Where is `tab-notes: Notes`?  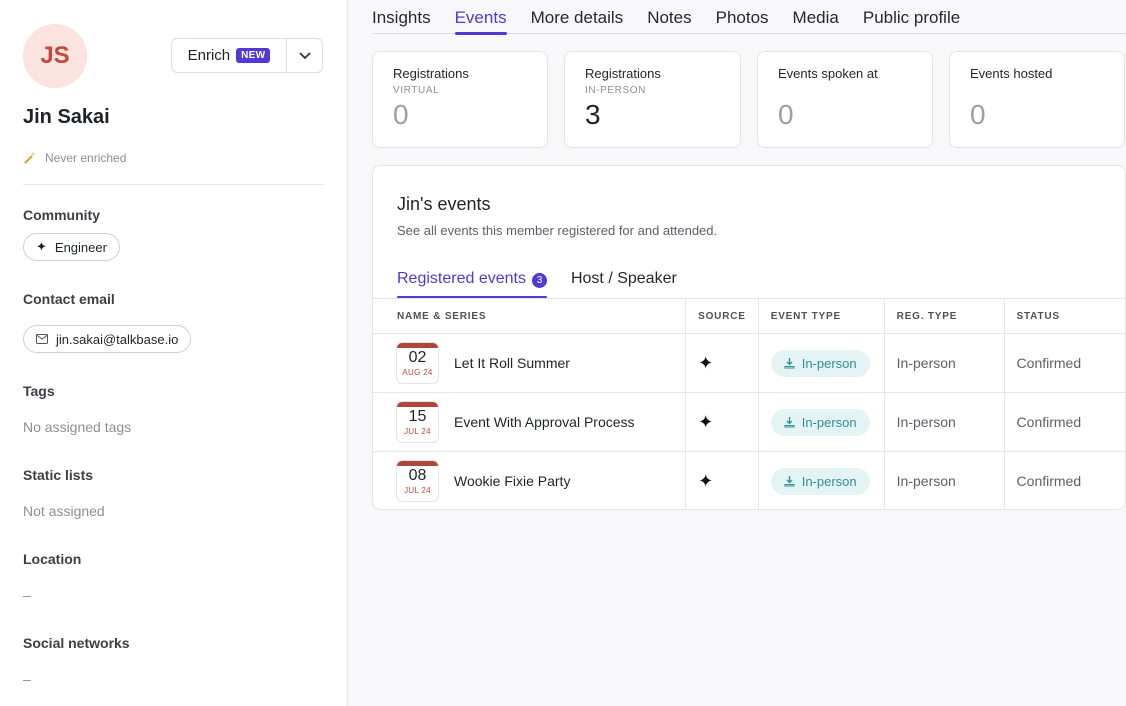 tab-notes: Notes is located at coordinates (669, 17).